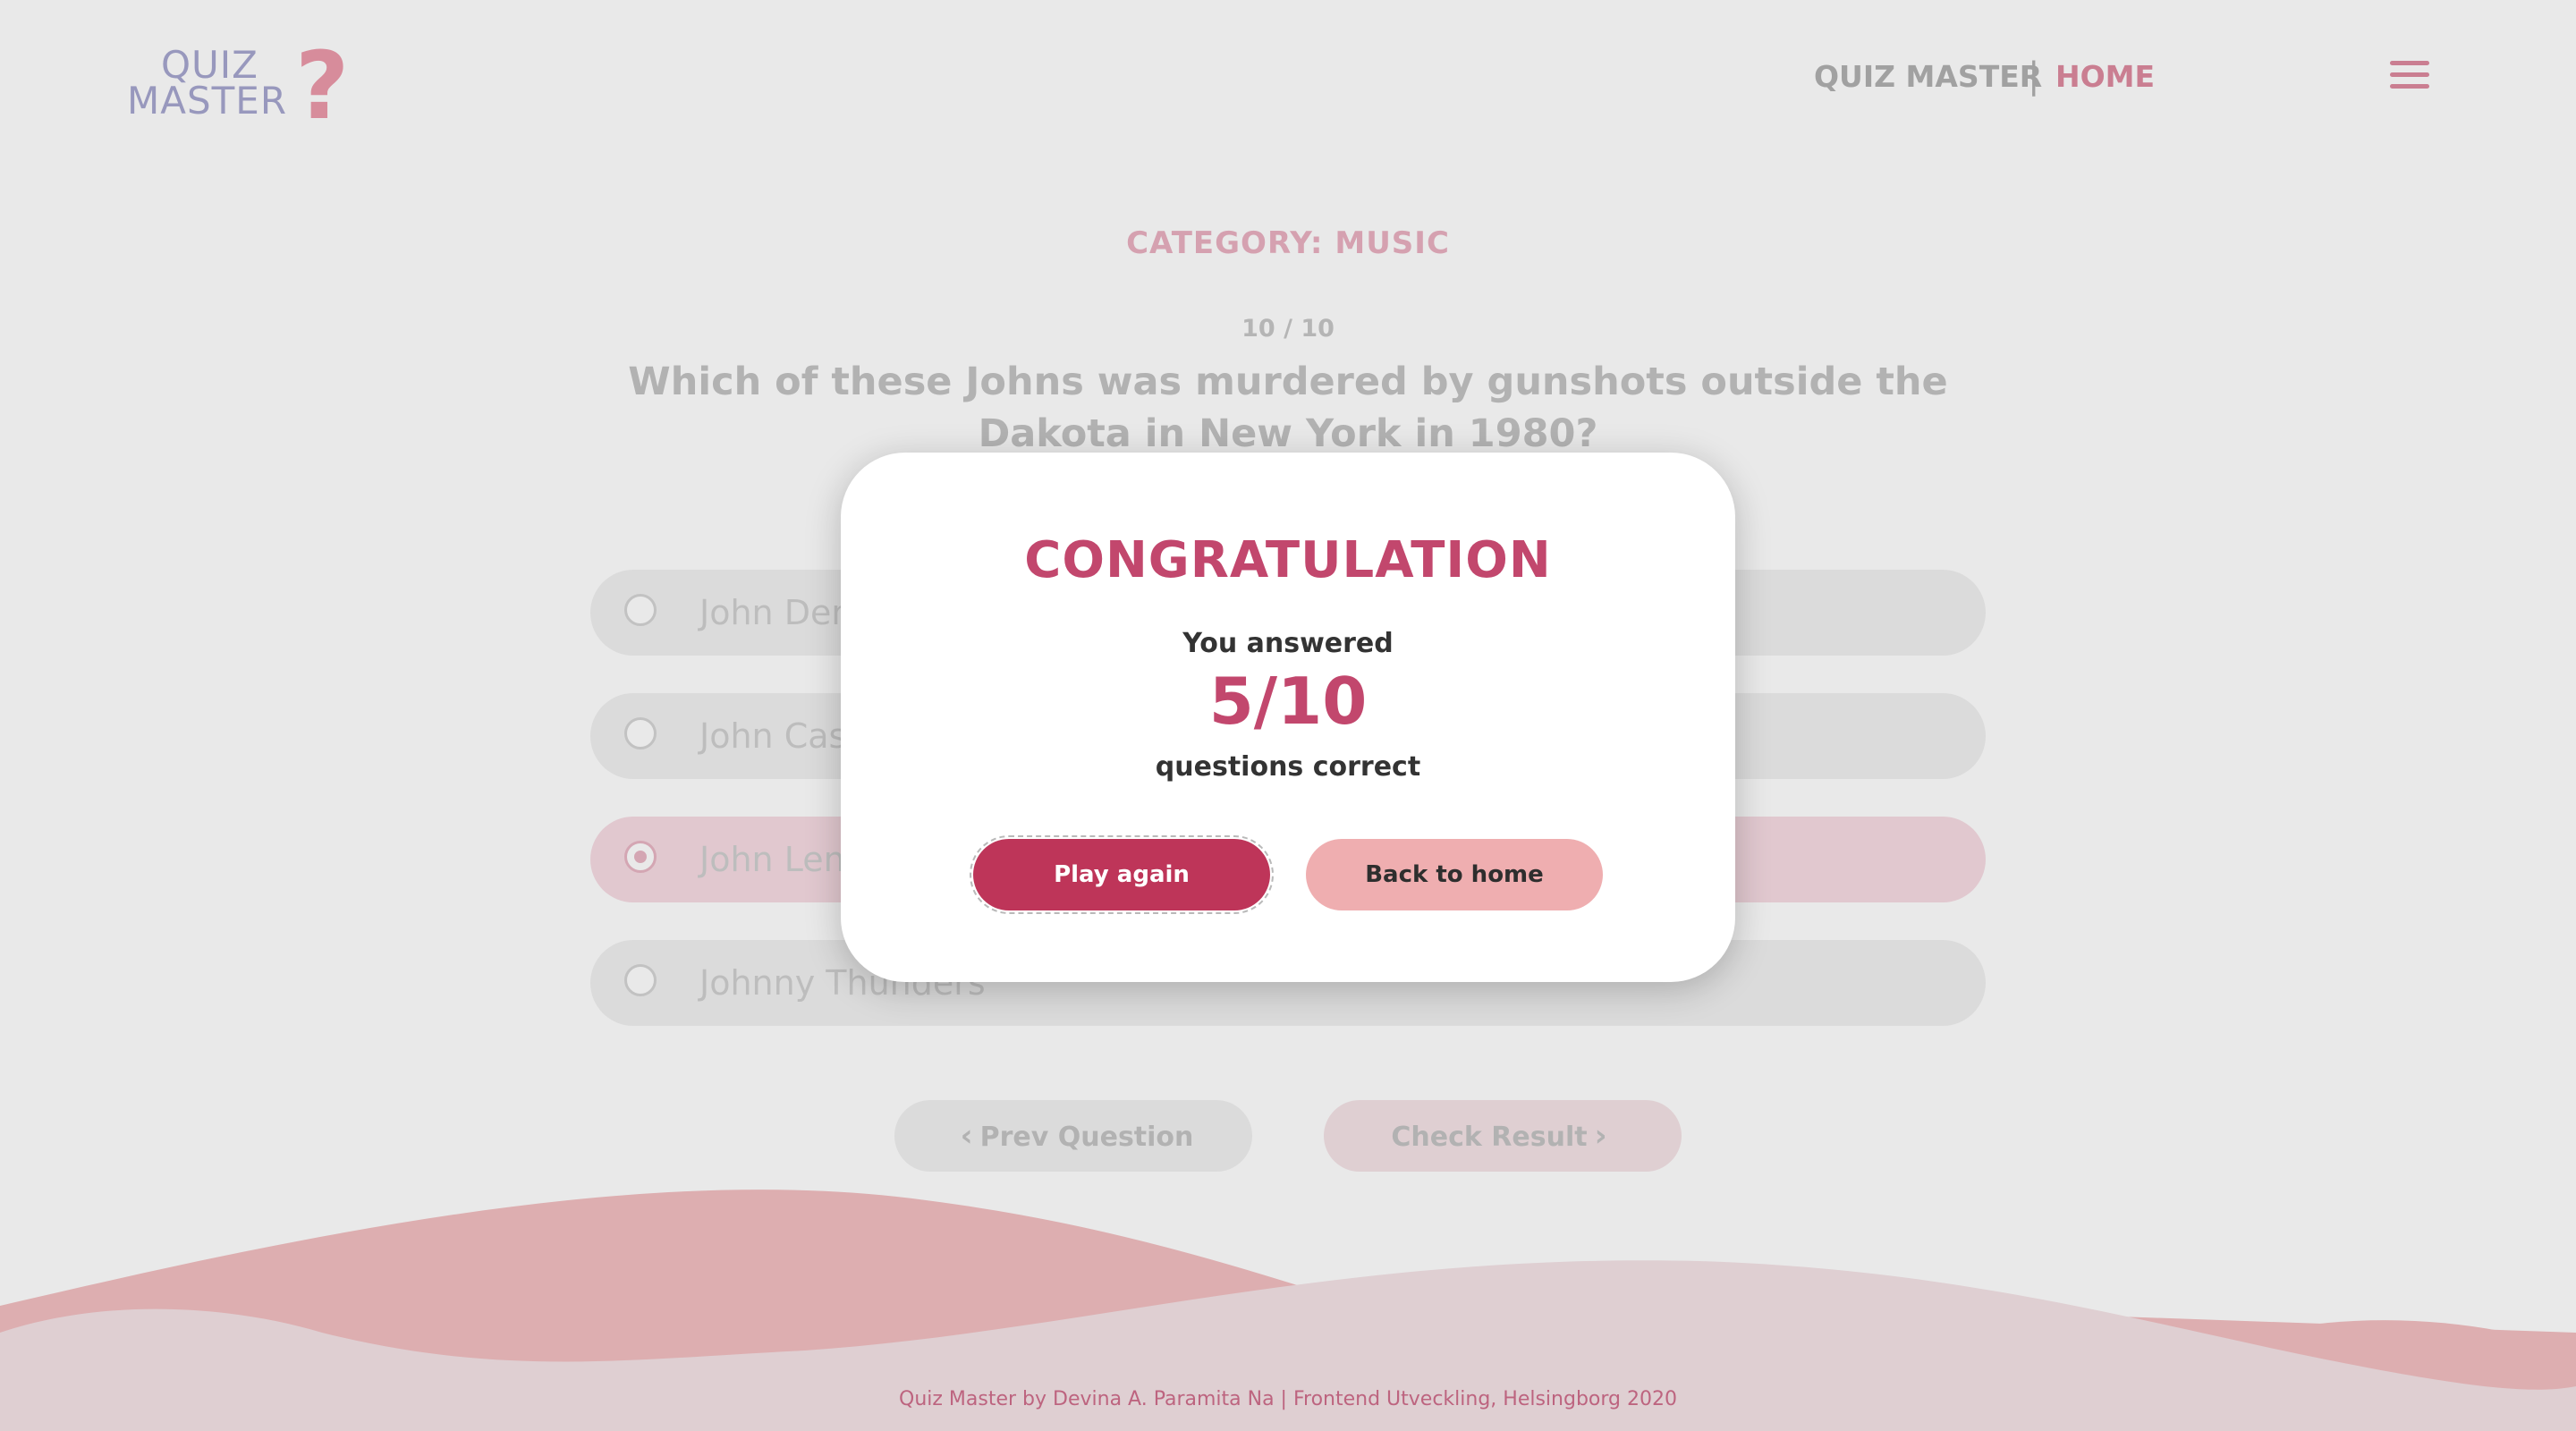  Describe the element at coordinates (1288, 767) in the screenshot. I see `questions-correct-text: questions correct` at that location.